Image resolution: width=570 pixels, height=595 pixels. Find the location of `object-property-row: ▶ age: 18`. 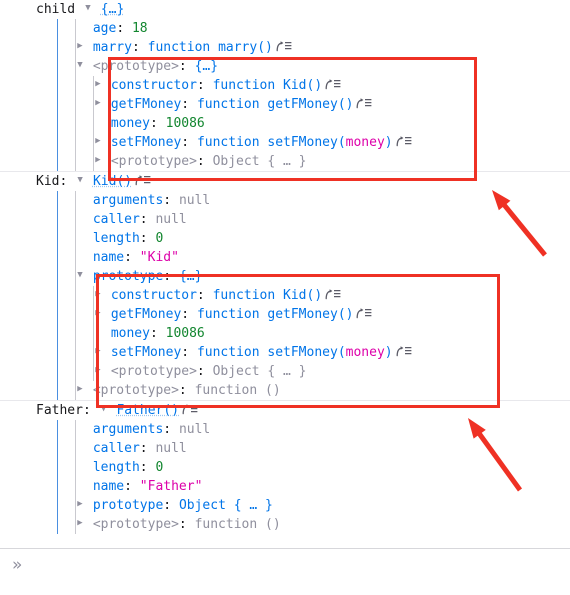

object-property-row: ▶ age: 18 is located at coordinates (285, 28).